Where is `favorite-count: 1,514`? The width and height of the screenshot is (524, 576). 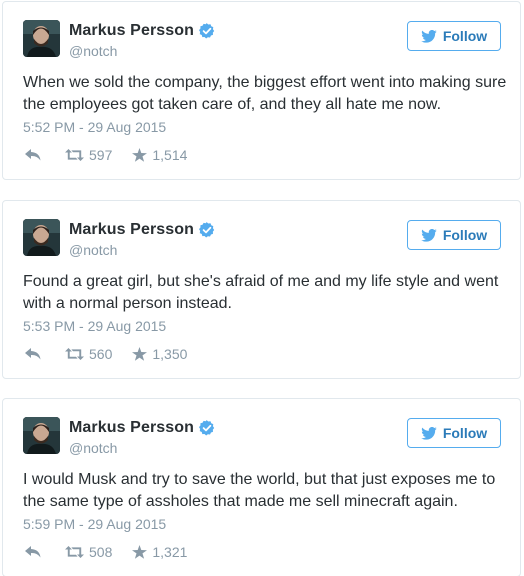 favorite-count: 1,514 is located at coordinates (170, 155).